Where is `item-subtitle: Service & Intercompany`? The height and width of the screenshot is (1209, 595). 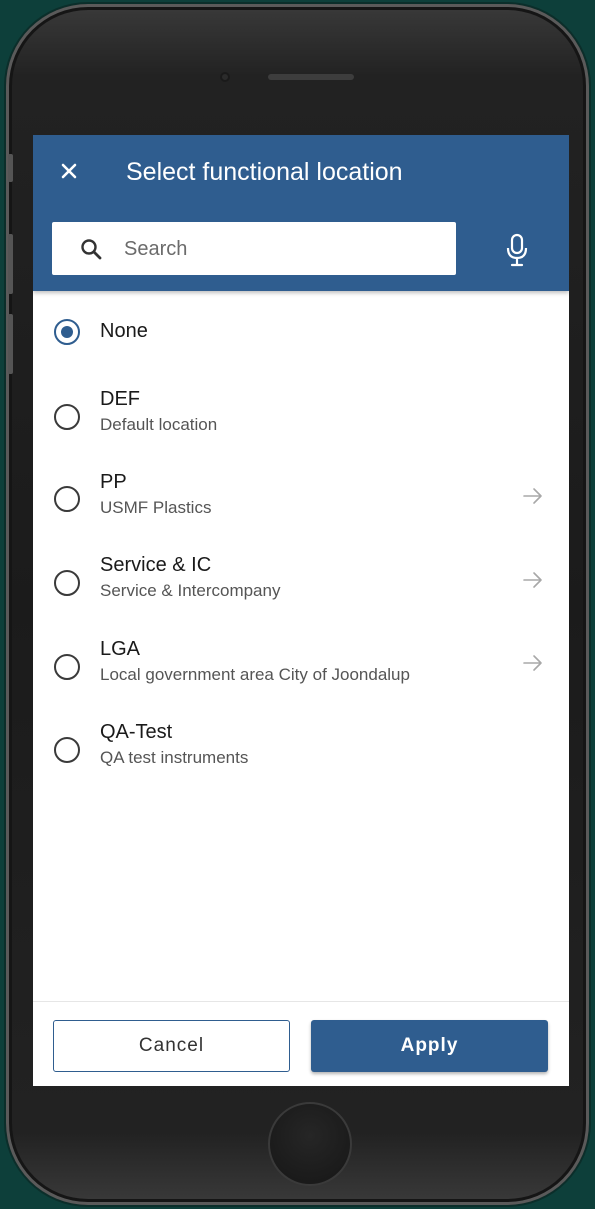
item-subtitle: Service & Intercompany is located at coordinates (190, 590).